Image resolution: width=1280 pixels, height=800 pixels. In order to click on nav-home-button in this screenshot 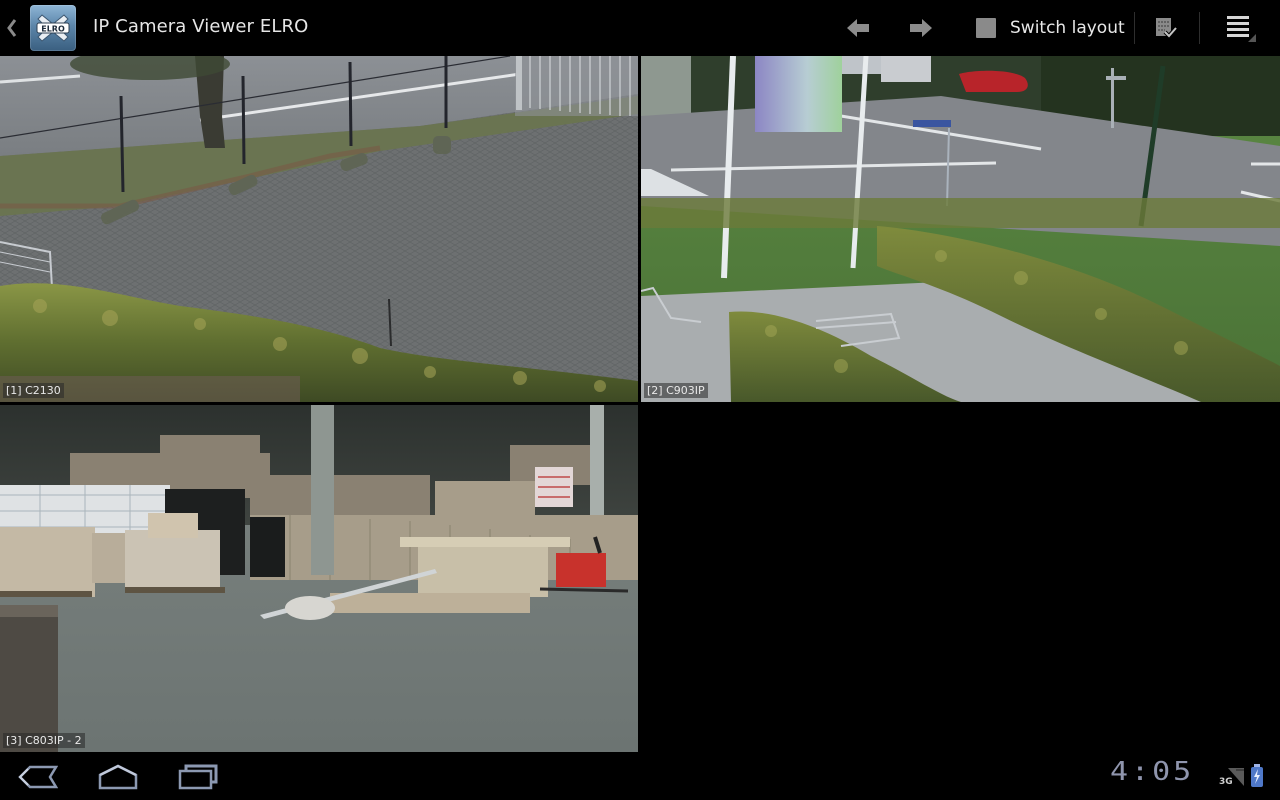, I will do `click(118, 777)`.